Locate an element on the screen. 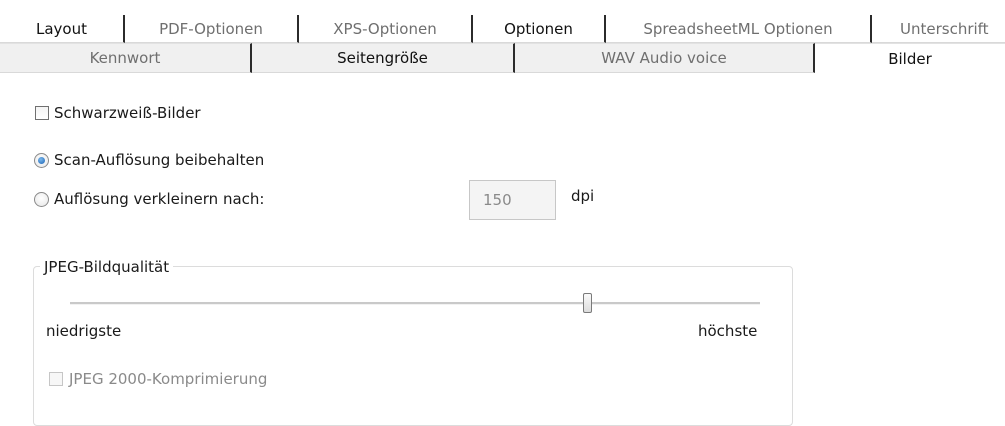 This screenshot has width=1005, height=426. tab-options: Optionen is located at coordinates (539, 29).